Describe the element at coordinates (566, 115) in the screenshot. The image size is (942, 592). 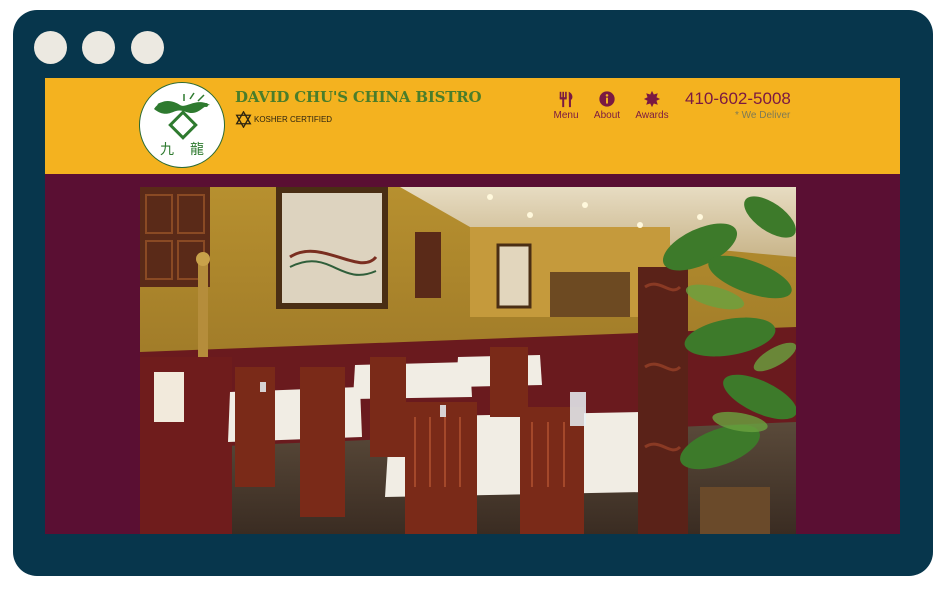
I see `nav-menu-label: Menu` at that location.